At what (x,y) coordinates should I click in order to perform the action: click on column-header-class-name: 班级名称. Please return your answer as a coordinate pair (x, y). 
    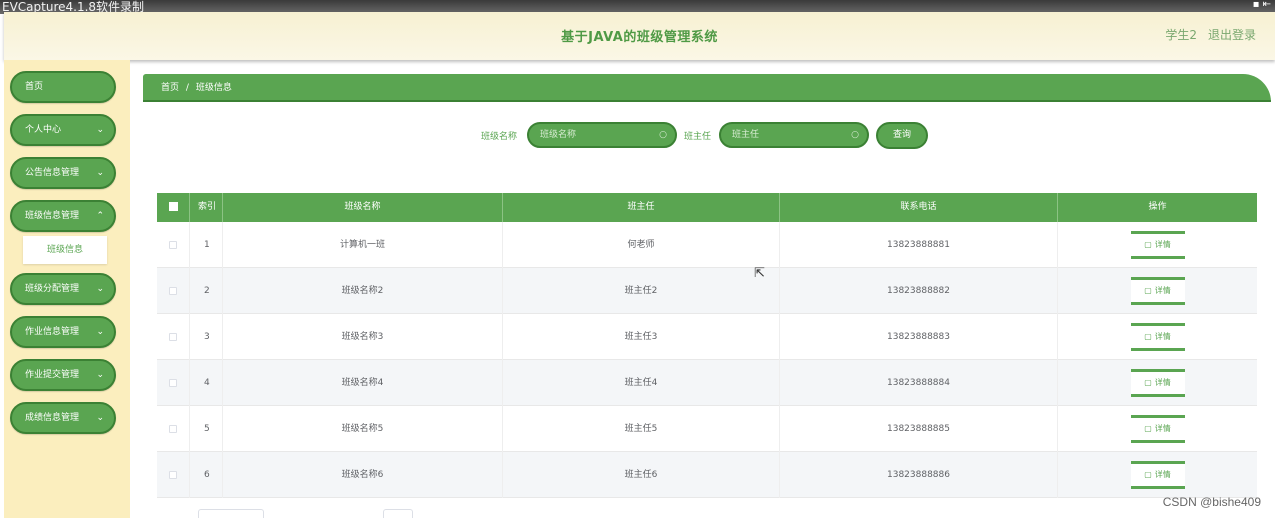
    Looking at the image, I should click on (363, 207).